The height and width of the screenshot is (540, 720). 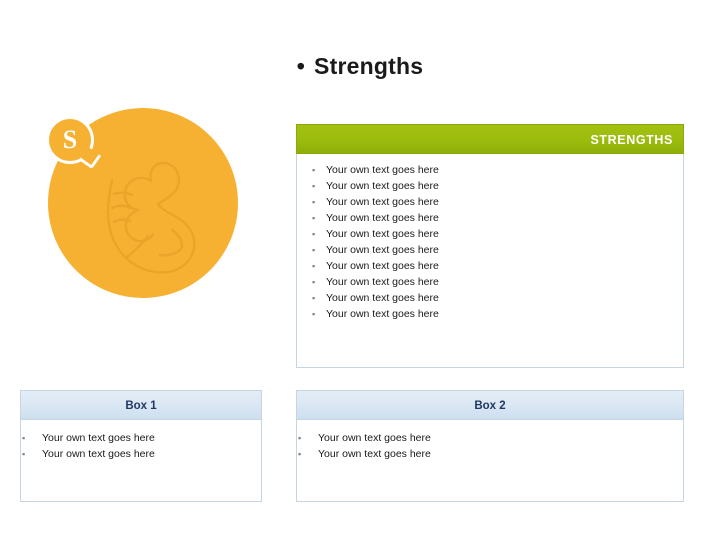 What do you see at coordinates (369, 66) in the screenshot?
I see `title-text: Strengths` at bounding box center [369, 66].